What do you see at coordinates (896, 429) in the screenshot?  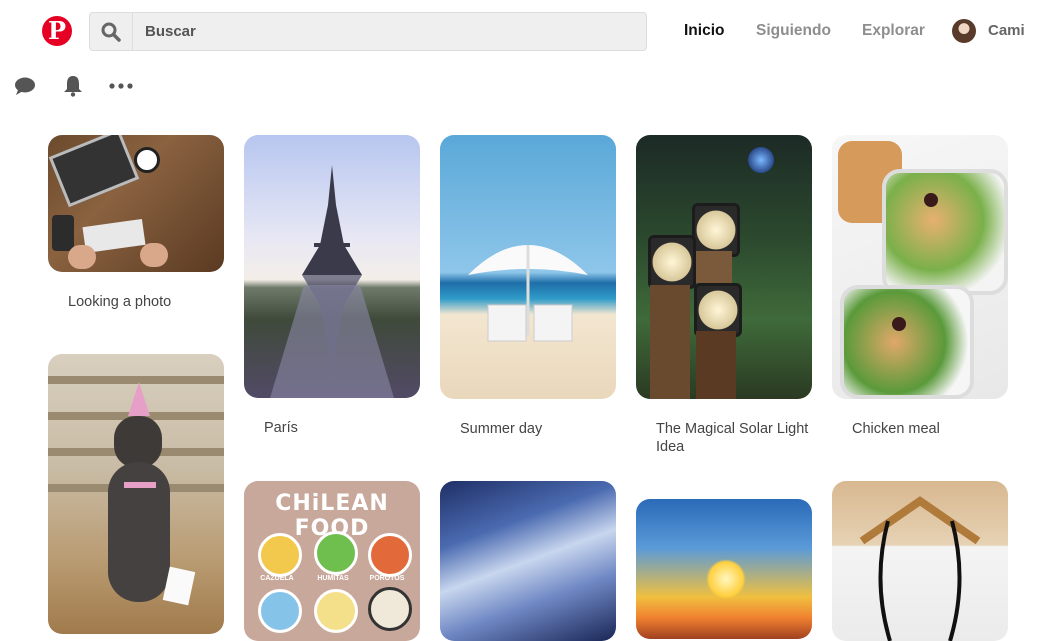 I see `pin-caption: Chicken meal` at bounding box center [896, 429].